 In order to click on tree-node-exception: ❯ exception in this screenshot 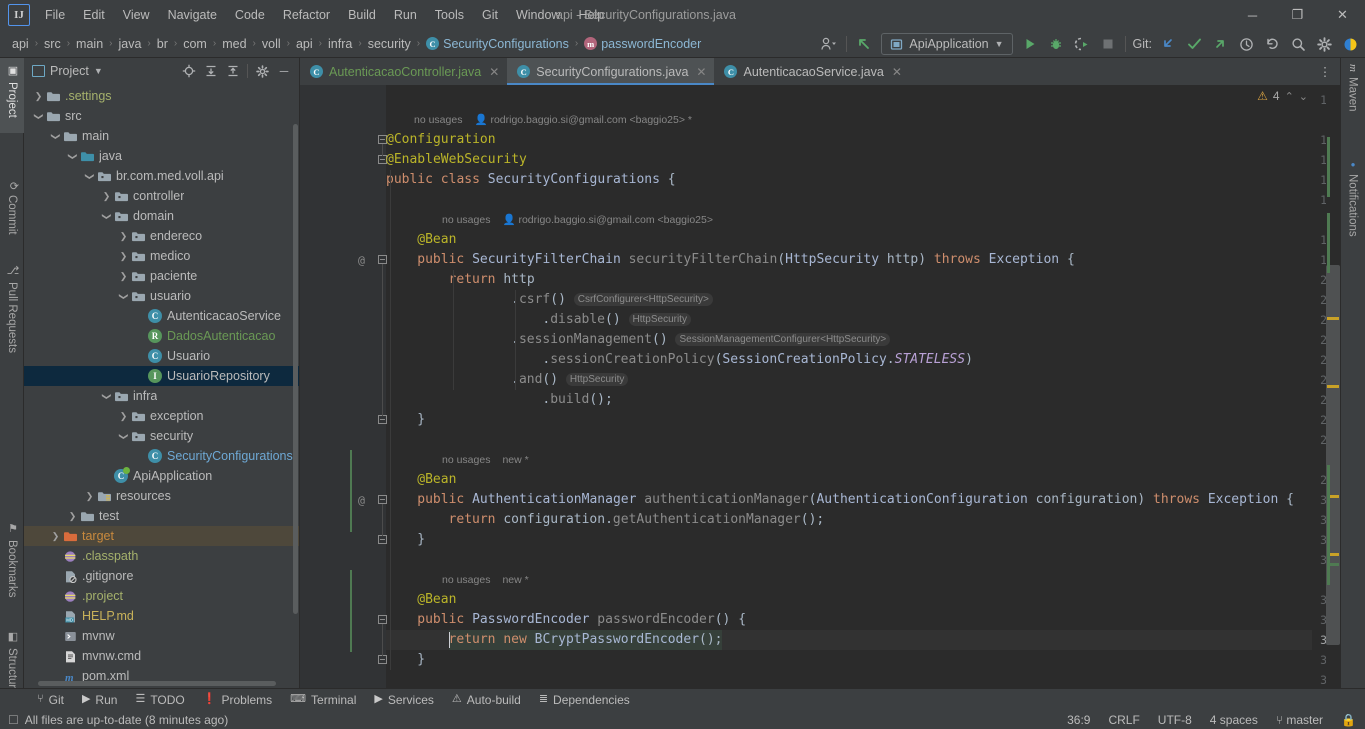, I will do `click(161, 416)`.